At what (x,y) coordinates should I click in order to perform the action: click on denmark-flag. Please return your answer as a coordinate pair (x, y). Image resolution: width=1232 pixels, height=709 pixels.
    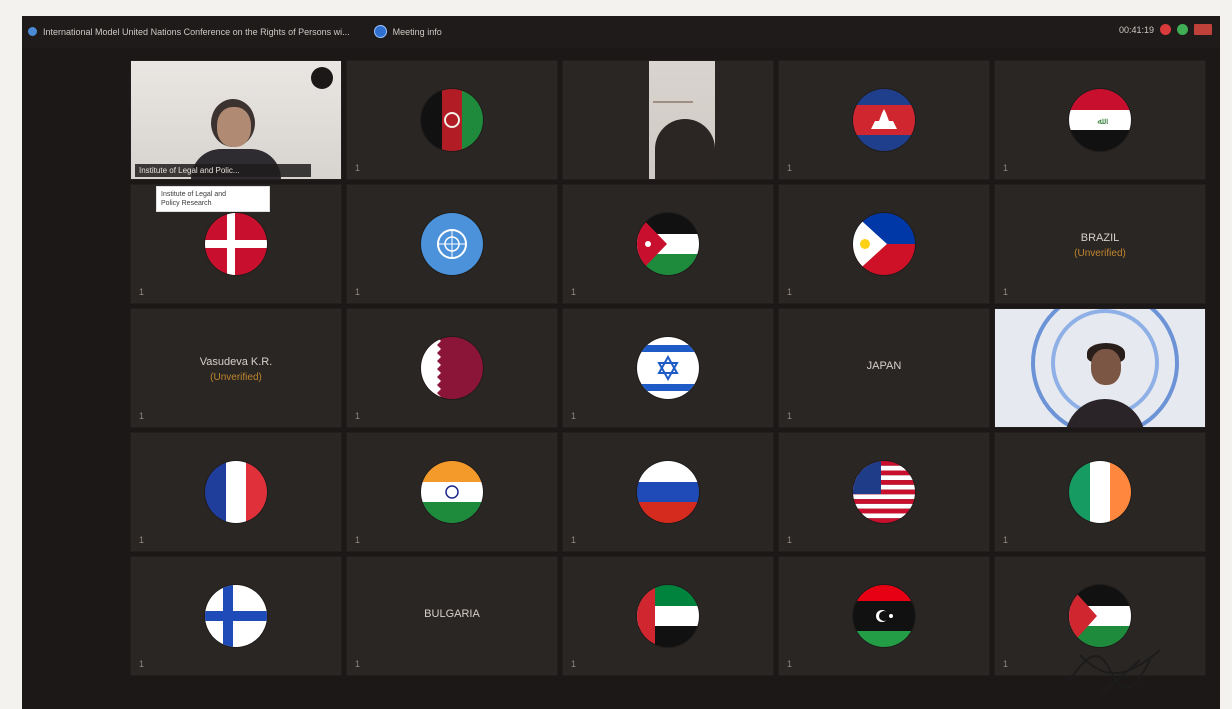
    Looking at the image, I should click on (236, 244).